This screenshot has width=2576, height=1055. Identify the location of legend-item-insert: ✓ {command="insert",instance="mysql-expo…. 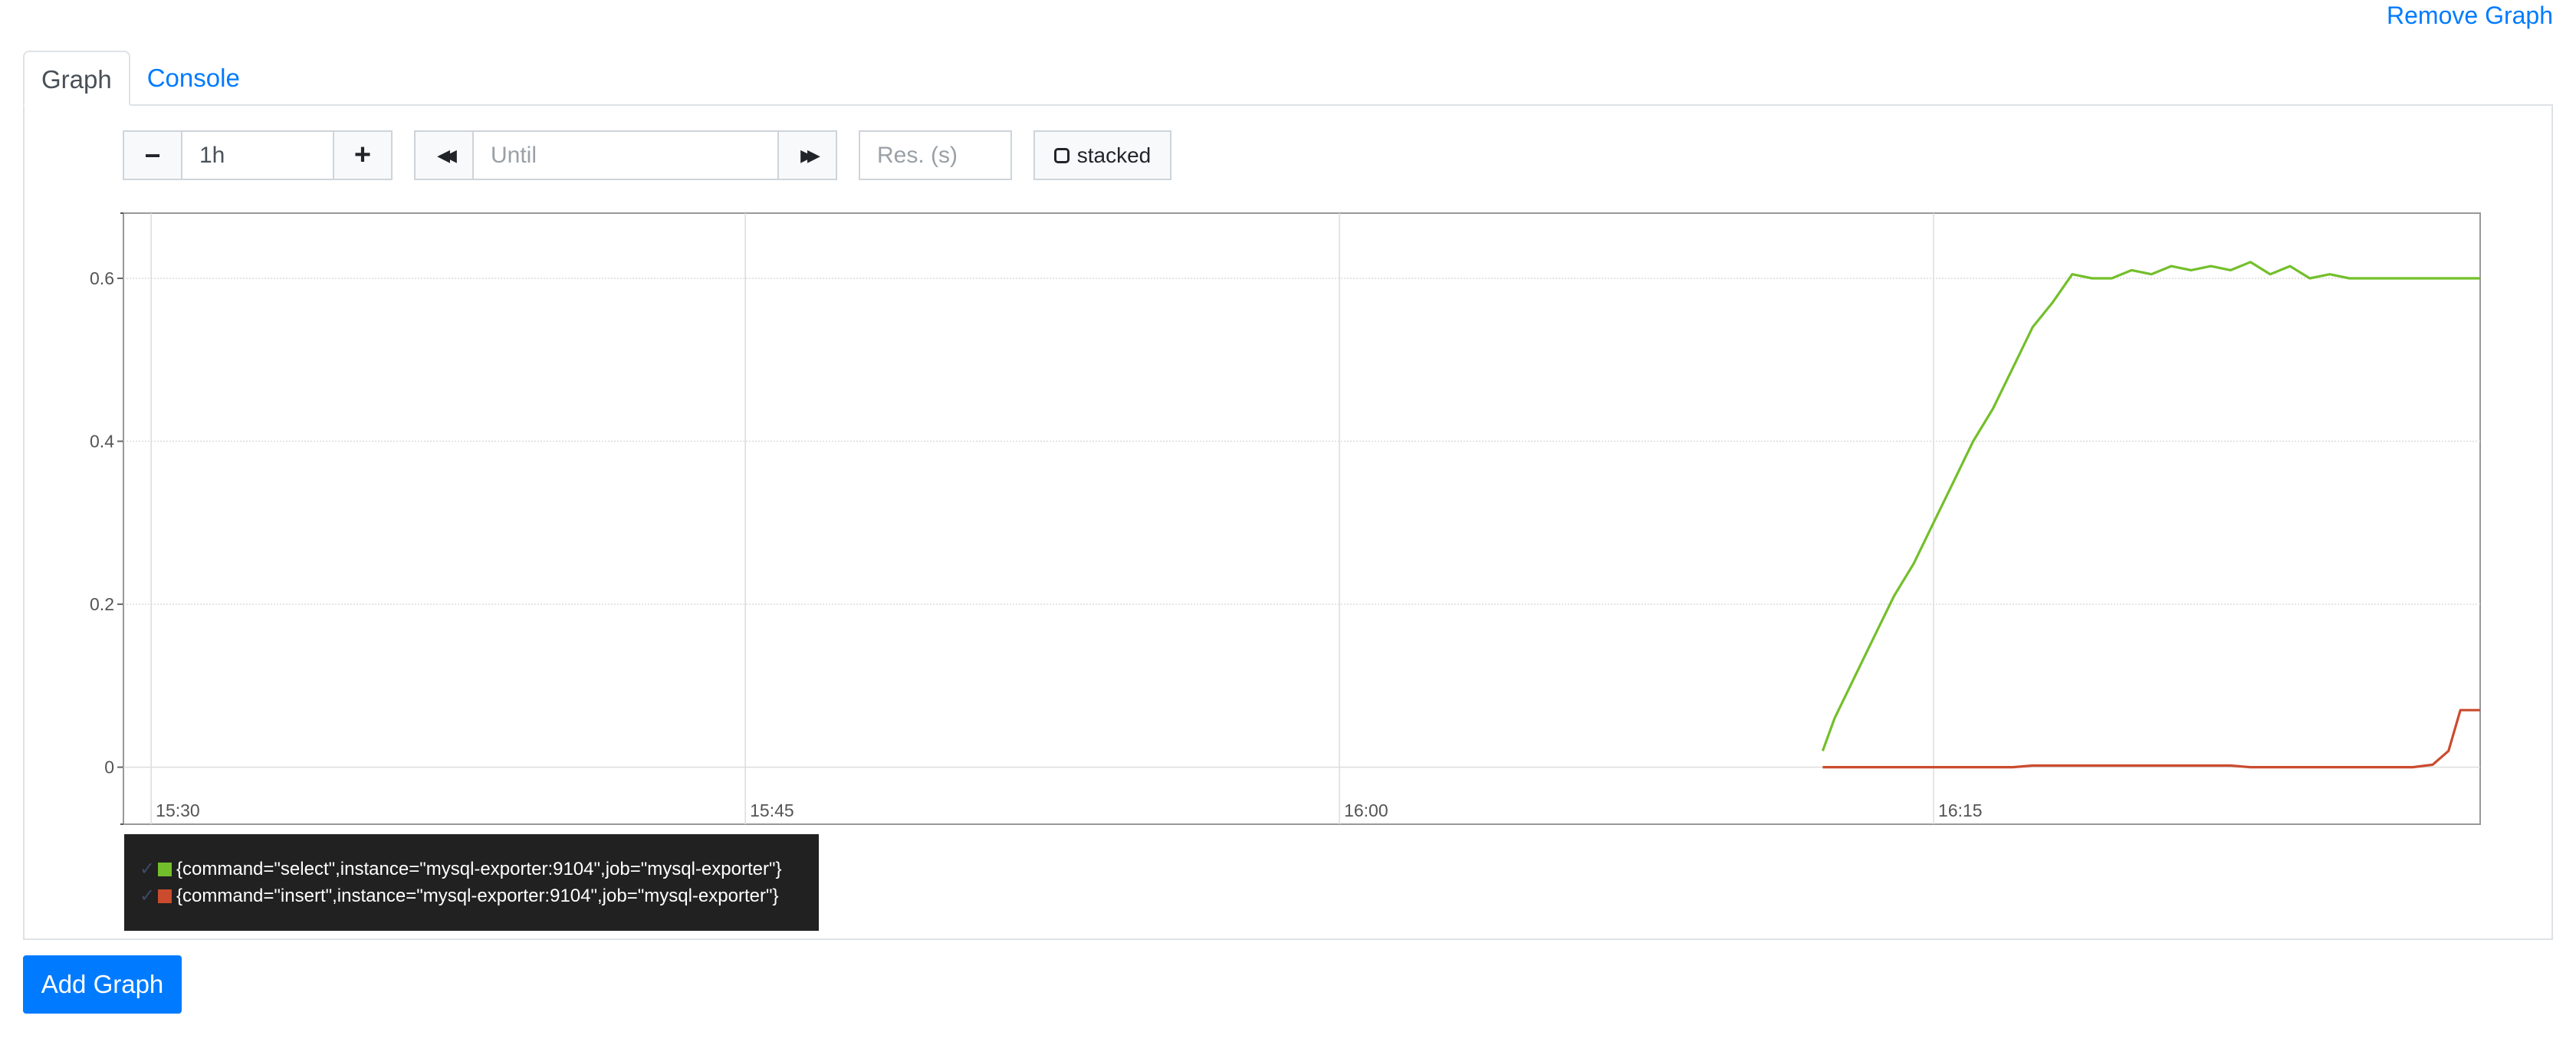
(479, 895).